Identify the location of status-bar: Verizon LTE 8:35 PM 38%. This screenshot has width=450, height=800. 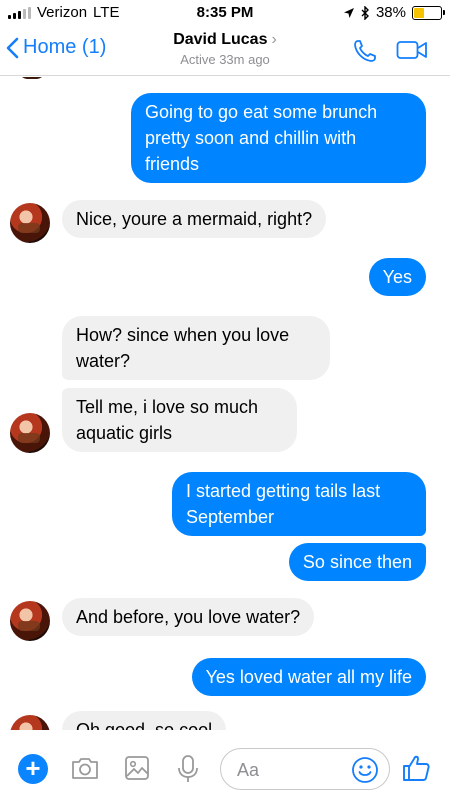
(225, 13).